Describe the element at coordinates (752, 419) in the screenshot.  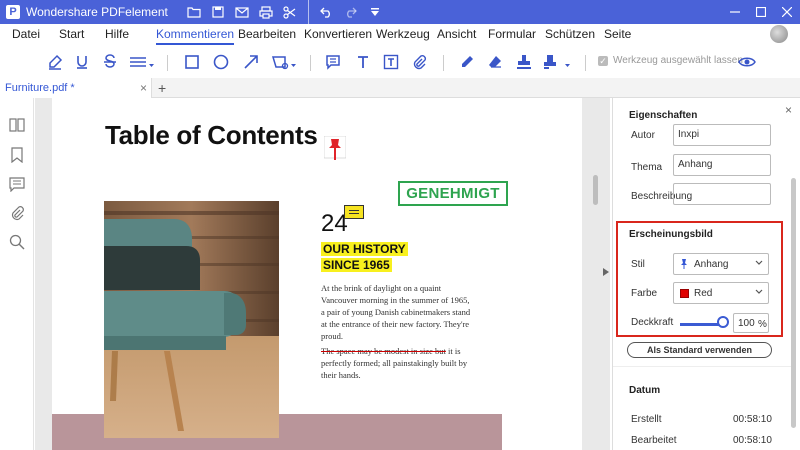
I see `created-value: 00:58:10` at that location.